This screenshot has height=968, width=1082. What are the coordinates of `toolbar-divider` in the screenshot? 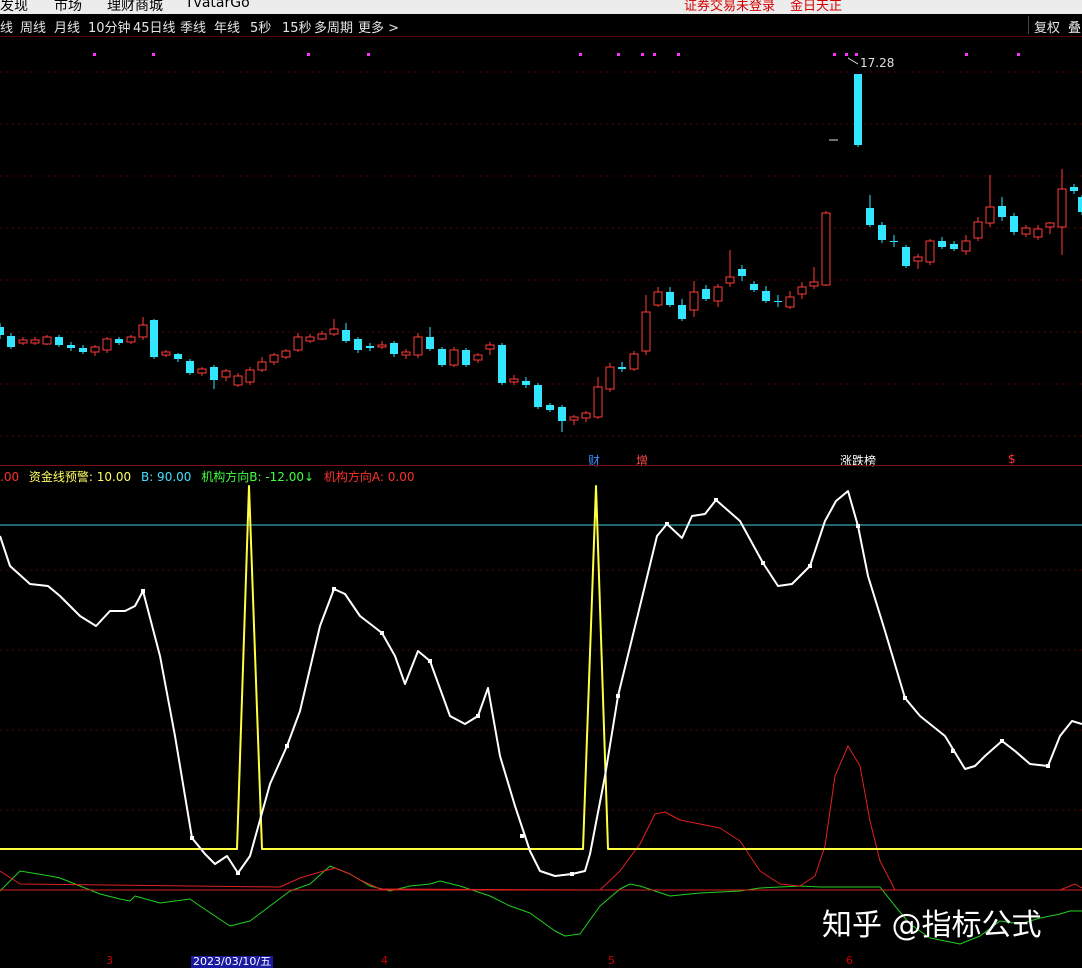 It's located at (1028, 25).